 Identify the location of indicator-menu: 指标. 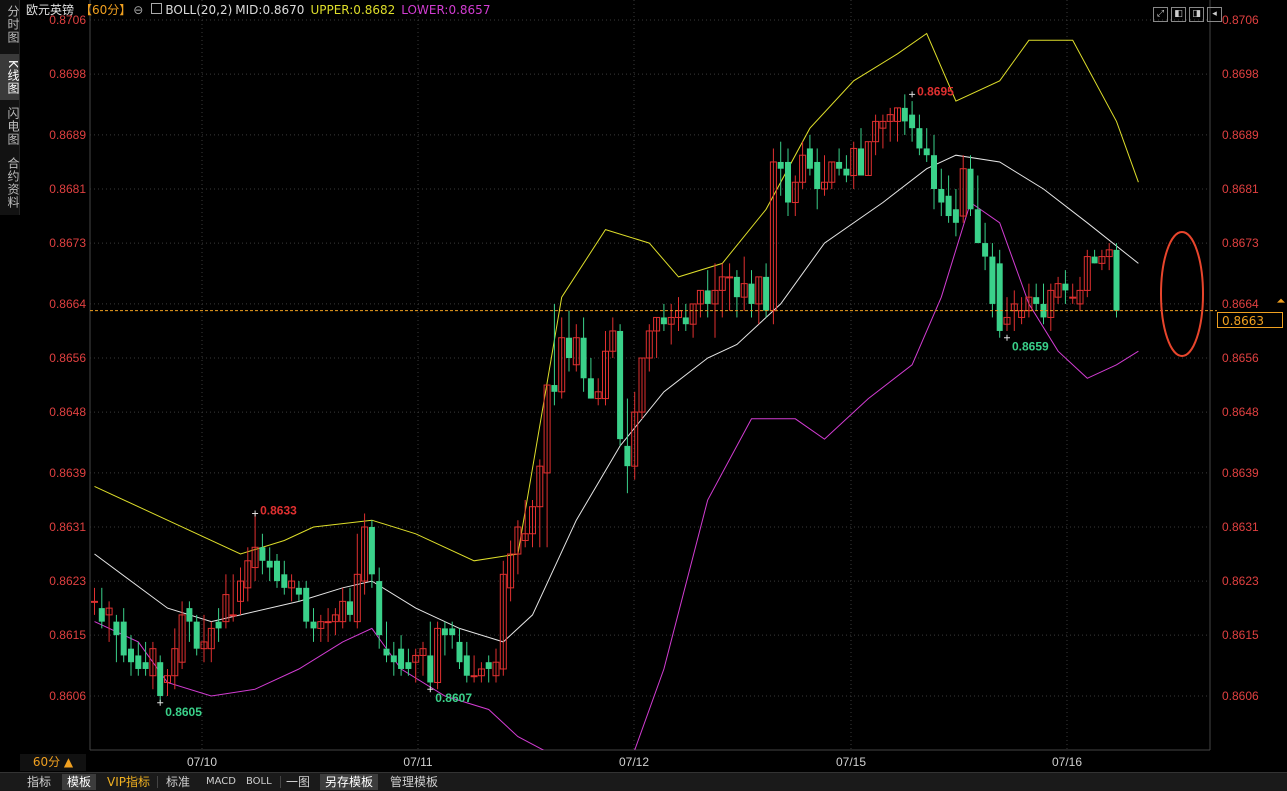
(39, 782).